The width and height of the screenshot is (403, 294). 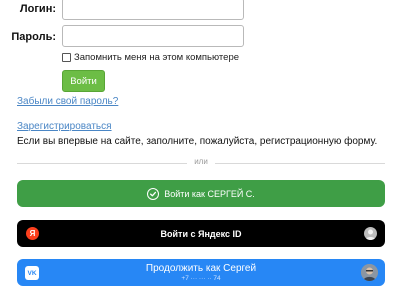 What do you see at coordinates (300, 163) in the screenshot?
I see `divider-line-right` at bounding box center [300, 163].